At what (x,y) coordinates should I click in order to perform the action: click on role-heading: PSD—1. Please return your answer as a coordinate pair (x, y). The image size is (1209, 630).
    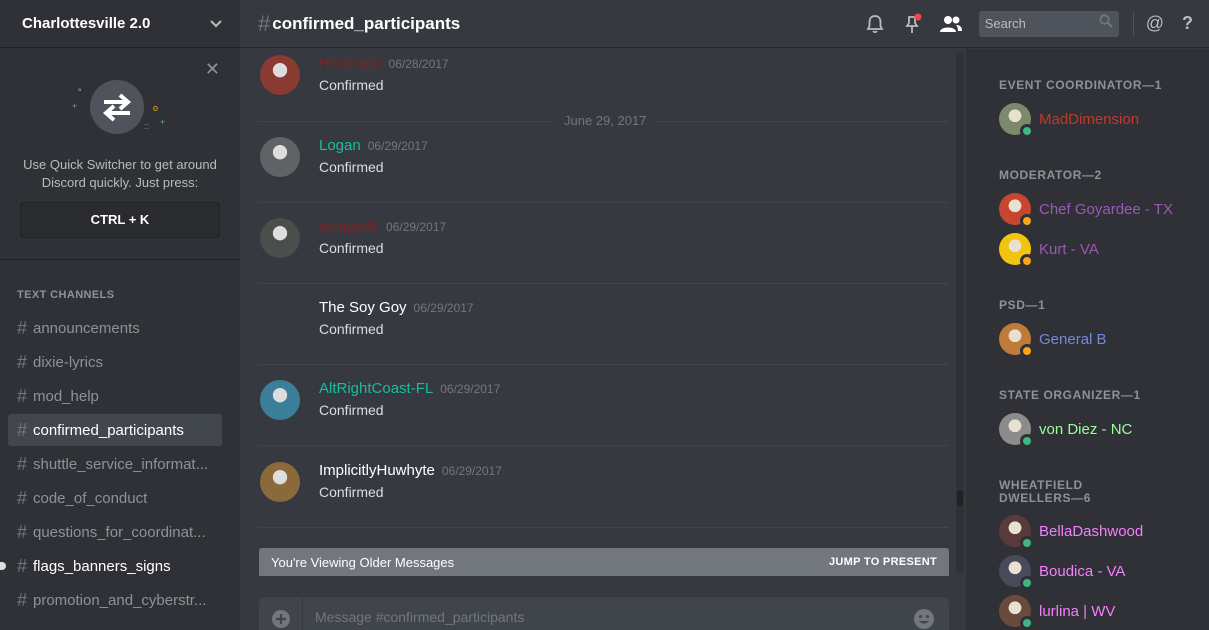
    Looking at the image, I should click on (1022, 305).